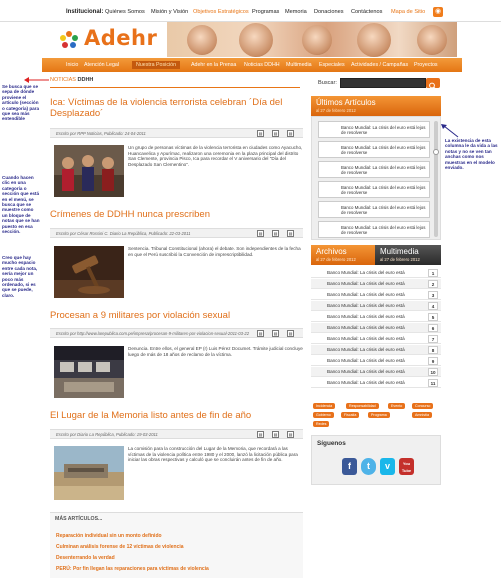 This screenshot has width=501, height=580. I want to click on latest-articles-header: Últimos Artículos al 27 de febrero 2012, so click(376, 106).